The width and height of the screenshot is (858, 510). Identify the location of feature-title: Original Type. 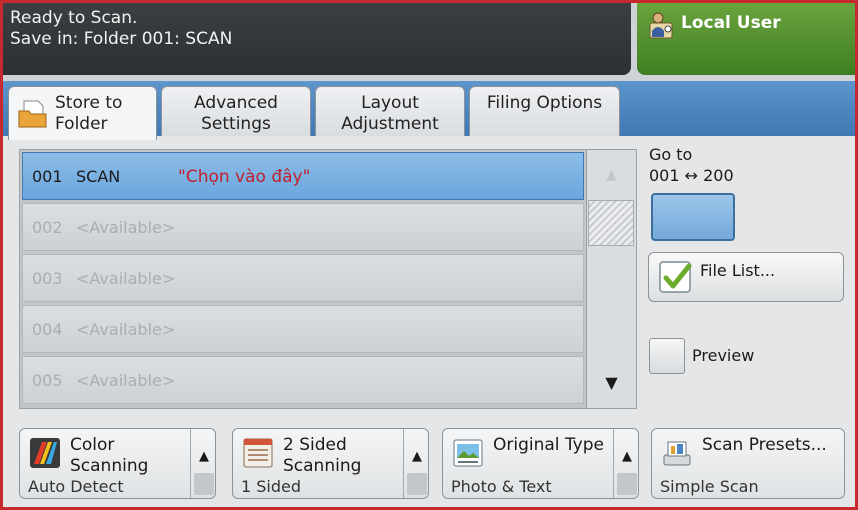
(548, 445).